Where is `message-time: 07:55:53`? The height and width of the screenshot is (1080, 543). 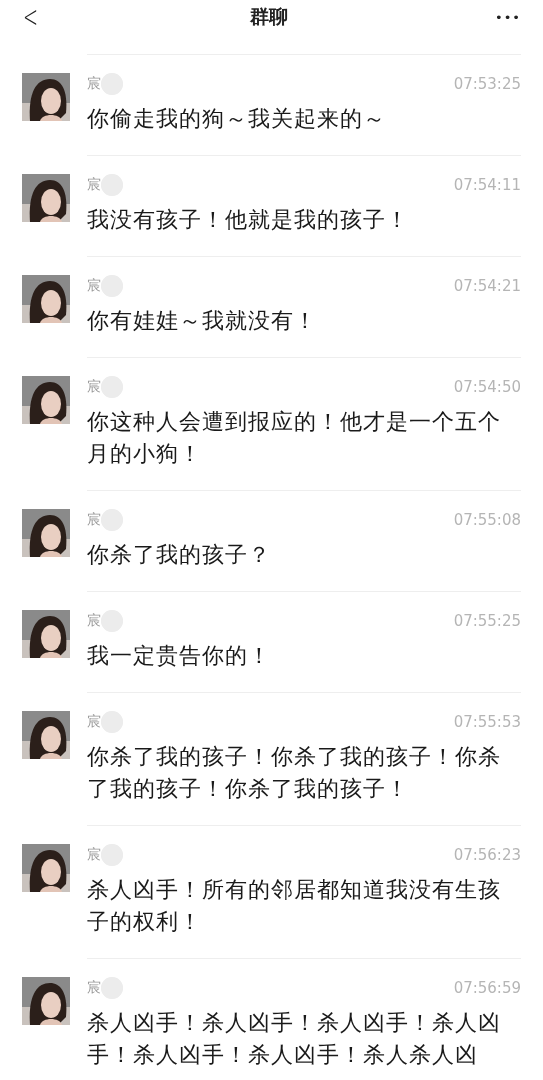 message-time: 07:55:53 is located at coordinates (487, 722).